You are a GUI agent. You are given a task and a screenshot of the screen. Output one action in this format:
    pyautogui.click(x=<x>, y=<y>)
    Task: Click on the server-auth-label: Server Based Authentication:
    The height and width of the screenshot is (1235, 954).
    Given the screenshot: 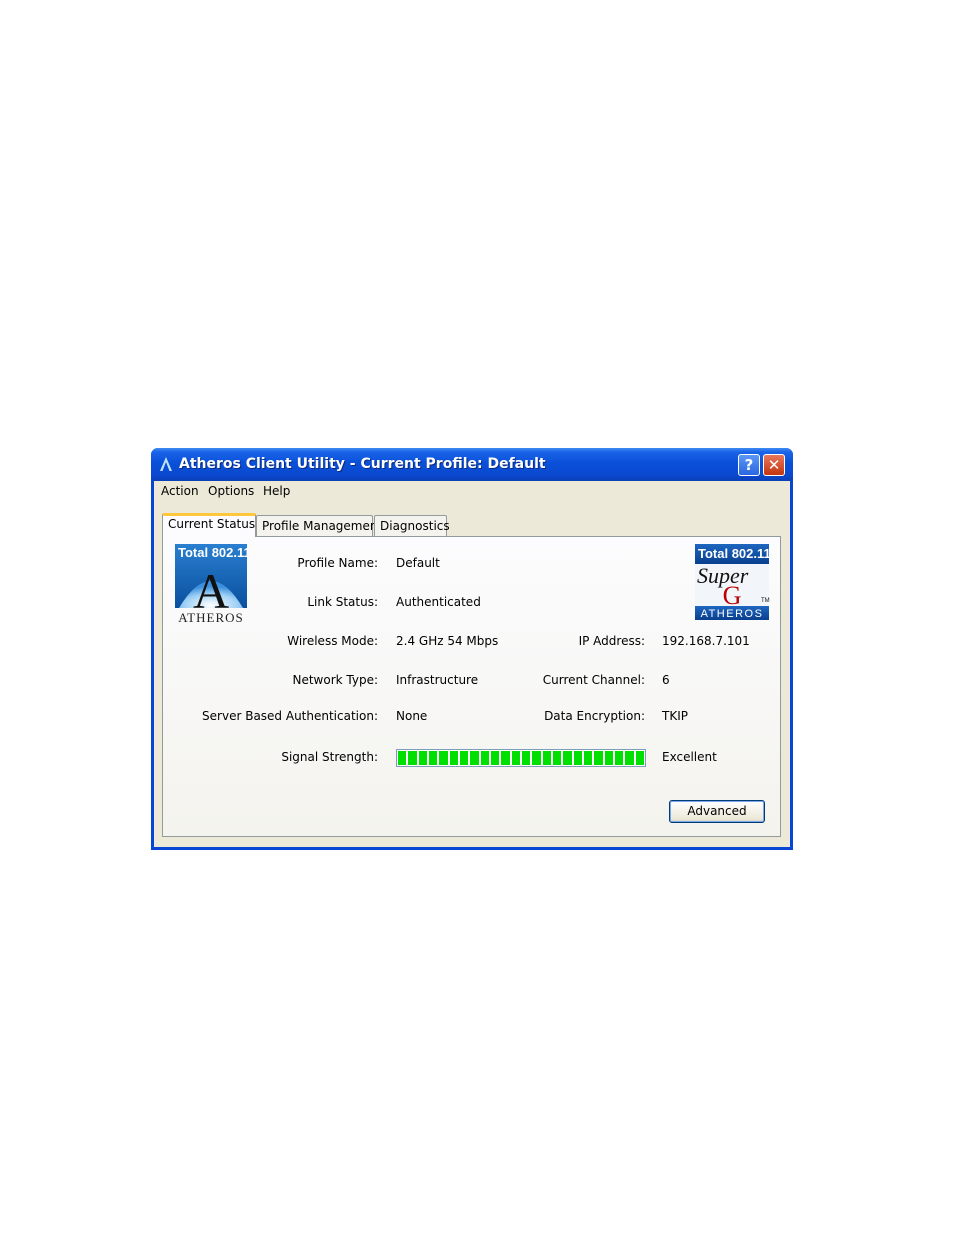 What is the action you would take?
    pyautogui.click(x=290, y=716)
    